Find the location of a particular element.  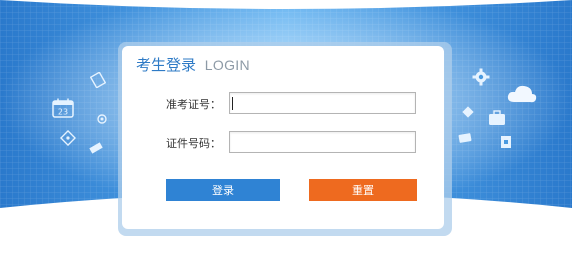

diamond-icon is located at coordinates (468, 113).